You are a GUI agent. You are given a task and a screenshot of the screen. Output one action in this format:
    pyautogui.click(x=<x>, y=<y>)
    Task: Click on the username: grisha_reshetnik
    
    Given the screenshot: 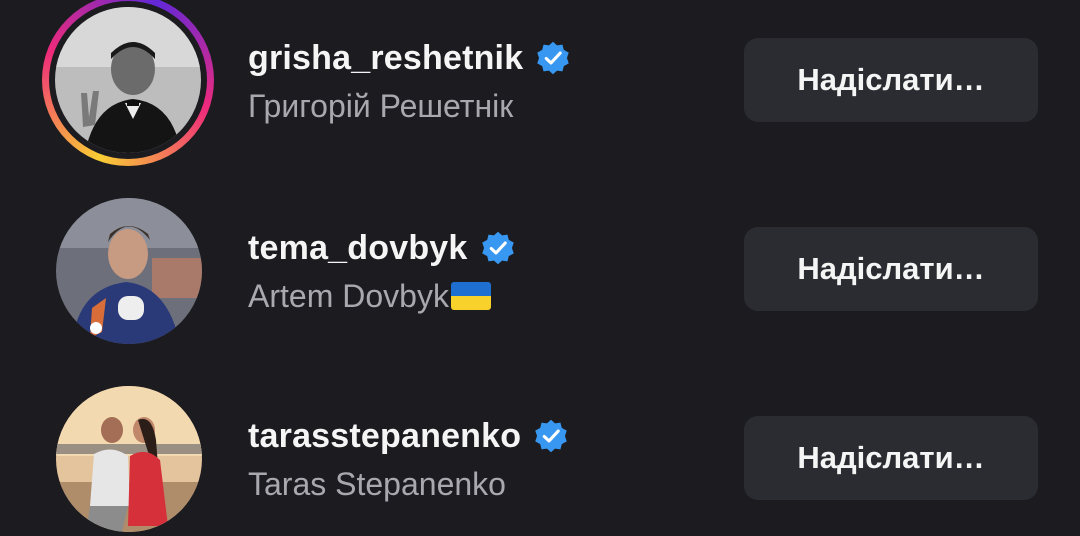 What is the action you would take?
    pyautogui.click(x=409, y=58)
    